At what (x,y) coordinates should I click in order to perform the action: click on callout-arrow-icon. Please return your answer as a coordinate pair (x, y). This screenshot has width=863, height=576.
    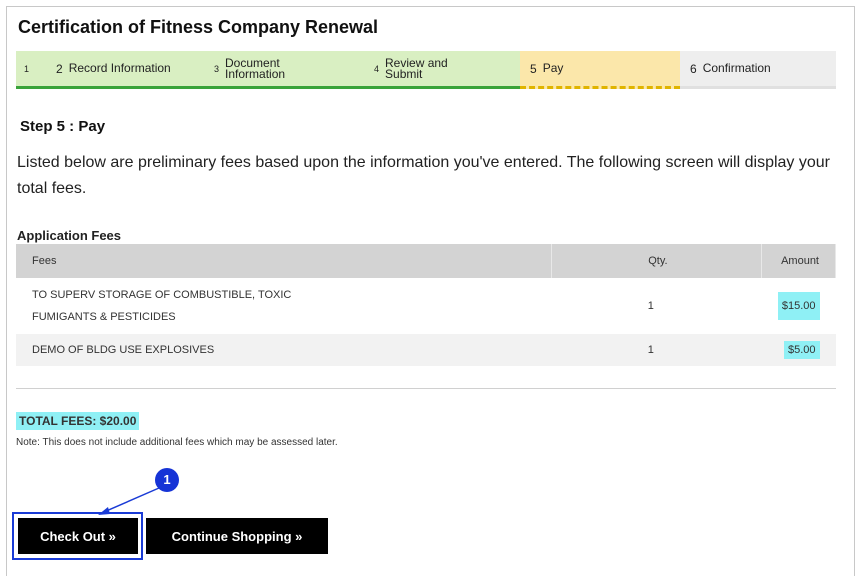
    Looking at the image, I should click on (129, 501).